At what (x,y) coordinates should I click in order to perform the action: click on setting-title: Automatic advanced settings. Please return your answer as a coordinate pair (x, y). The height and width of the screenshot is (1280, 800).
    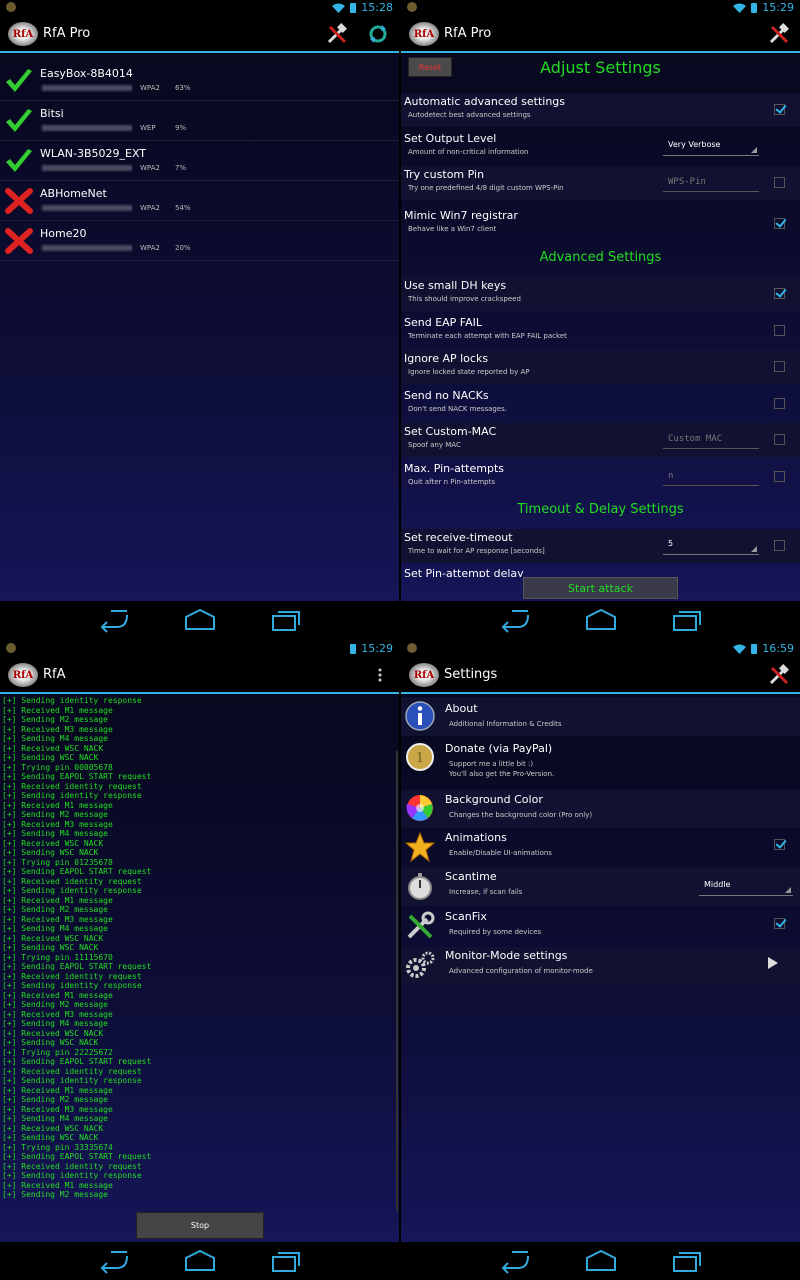
    Looking at the image, I should click on (485, 101).